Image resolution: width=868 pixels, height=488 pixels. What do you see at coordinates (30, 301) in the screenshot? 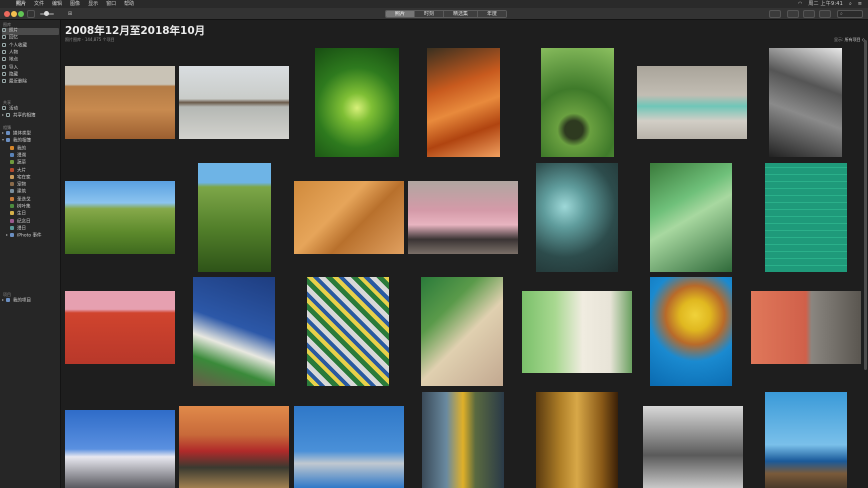
I see `sidebar-item: 我的项目` at bounding box center [30, 301].